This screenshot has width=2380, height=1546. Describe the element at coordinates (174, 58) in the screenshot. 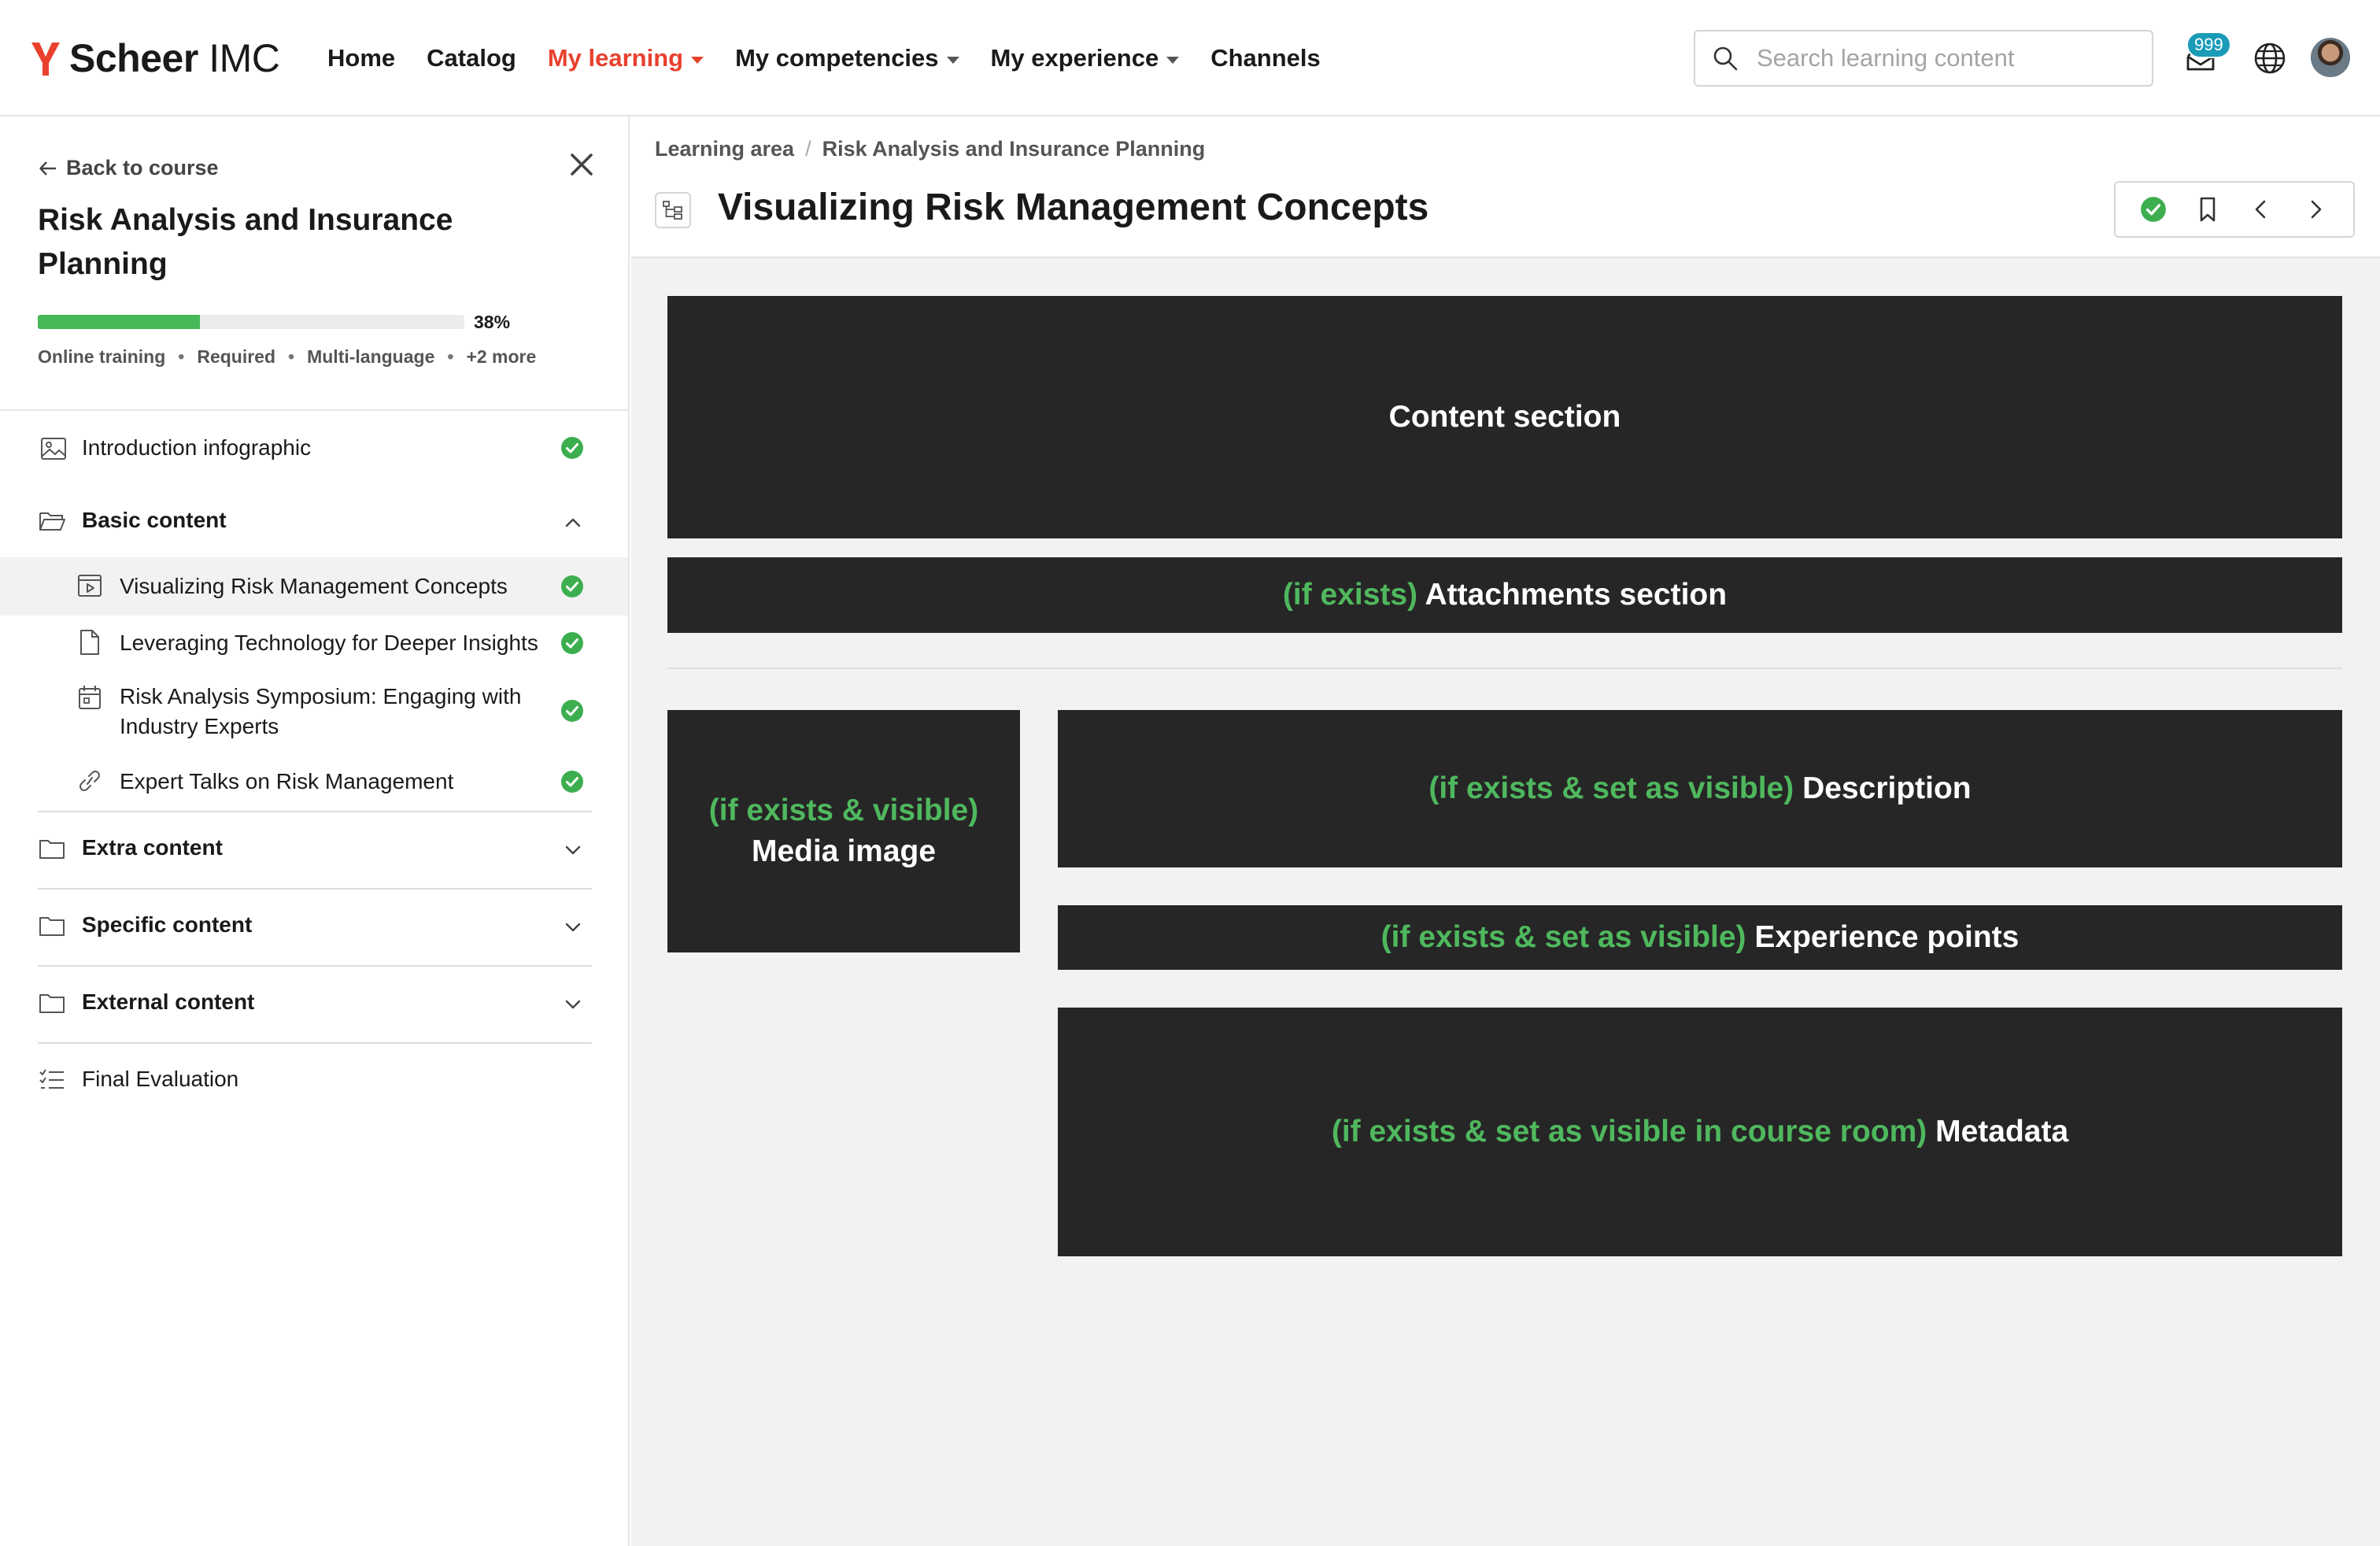

I see `logo-text: Scheer IMC` at that location.